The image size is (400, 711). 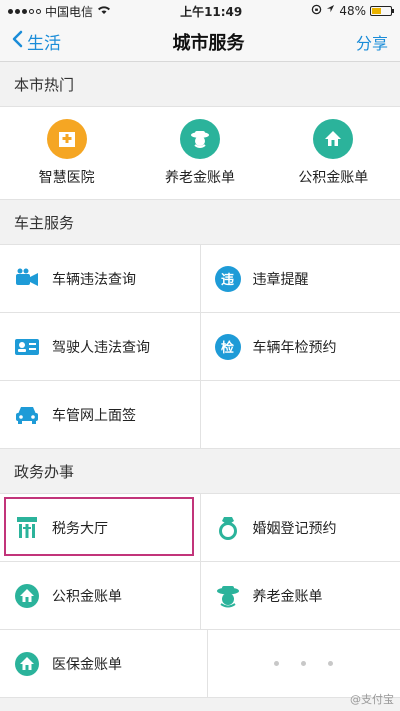 I want to click on carrier-label: 中国电信, so click(x=69, y=11).